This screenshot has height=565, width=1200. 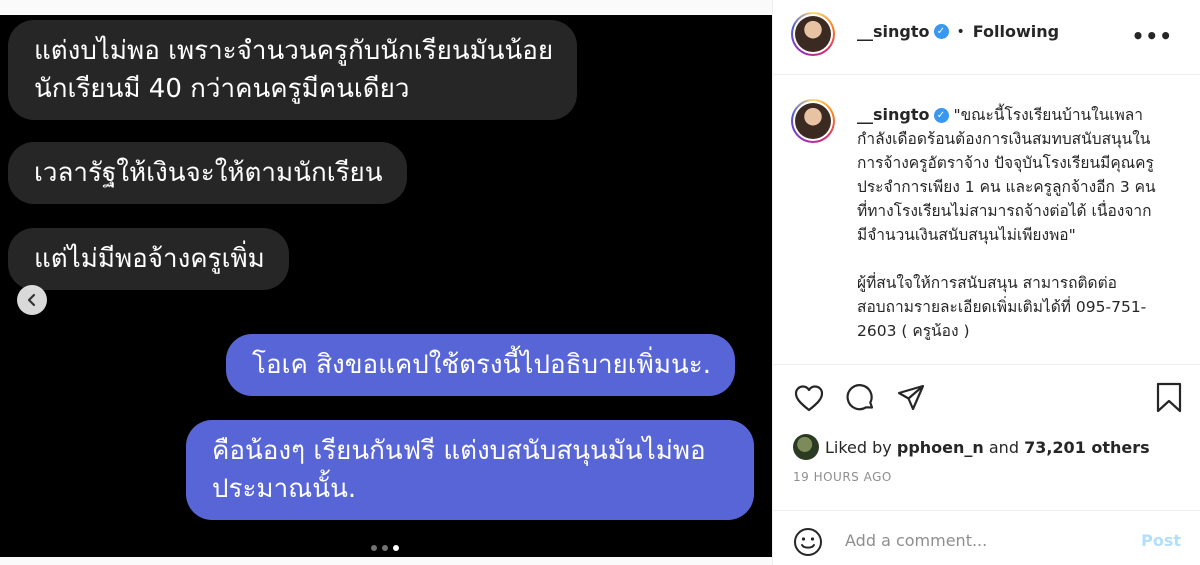 I want to click on avatar, so click(x=813, y=34).